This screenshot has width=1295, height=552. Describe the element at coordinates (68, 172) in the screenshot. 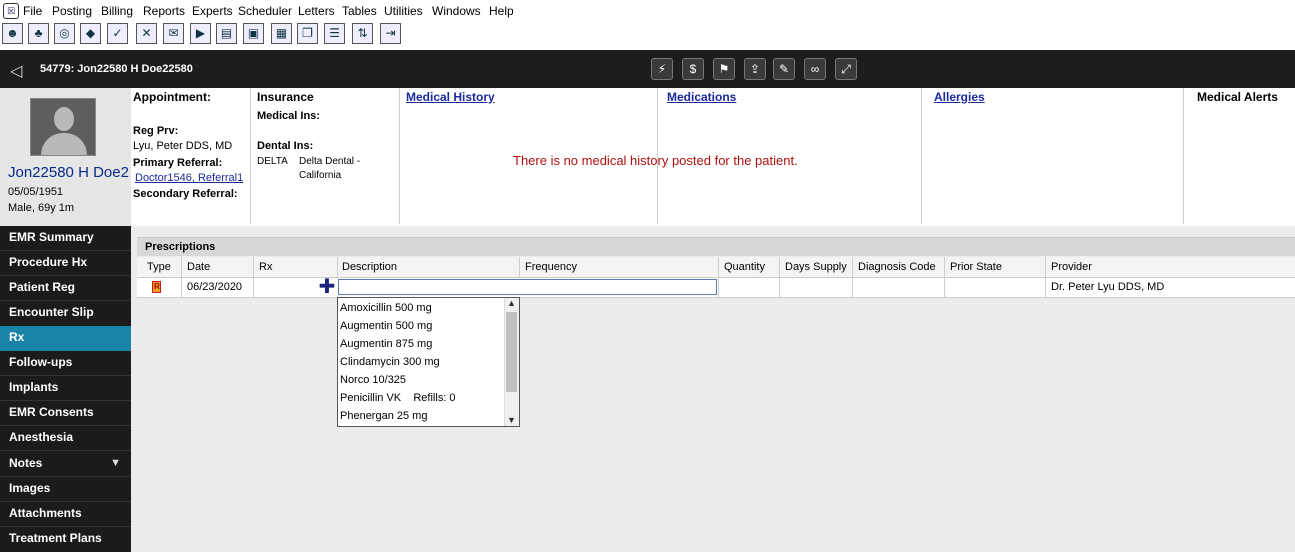

I see `patient-name: Jon22580 H Doe2` at that location.